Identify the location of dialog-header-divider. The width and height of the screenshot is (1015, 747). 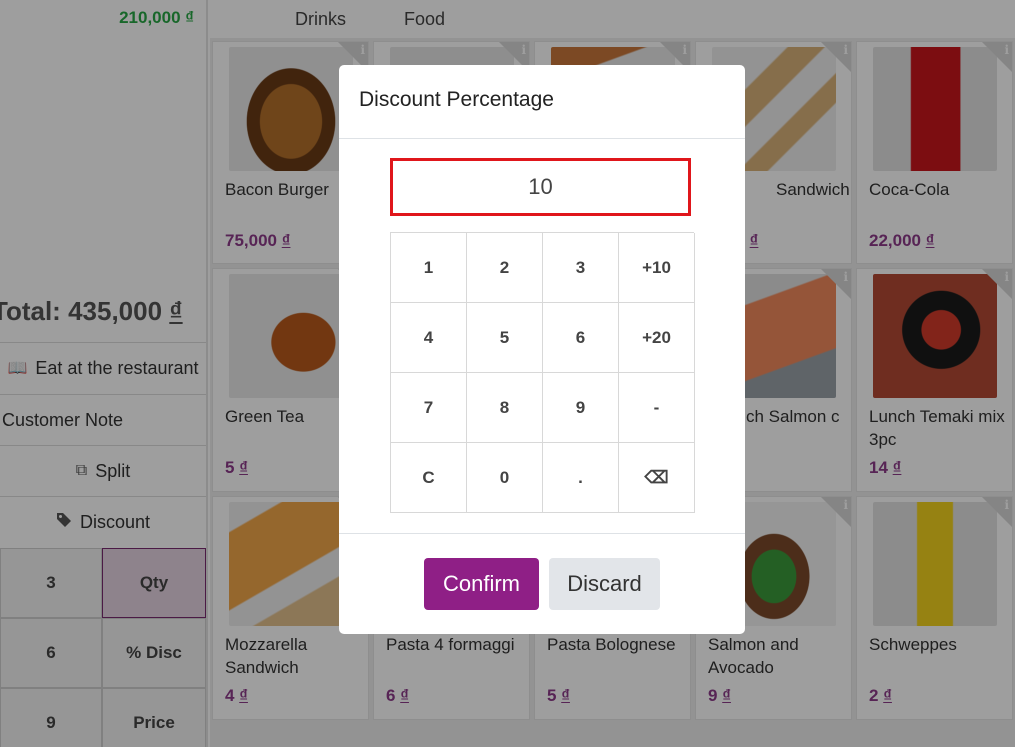
(542, 138).